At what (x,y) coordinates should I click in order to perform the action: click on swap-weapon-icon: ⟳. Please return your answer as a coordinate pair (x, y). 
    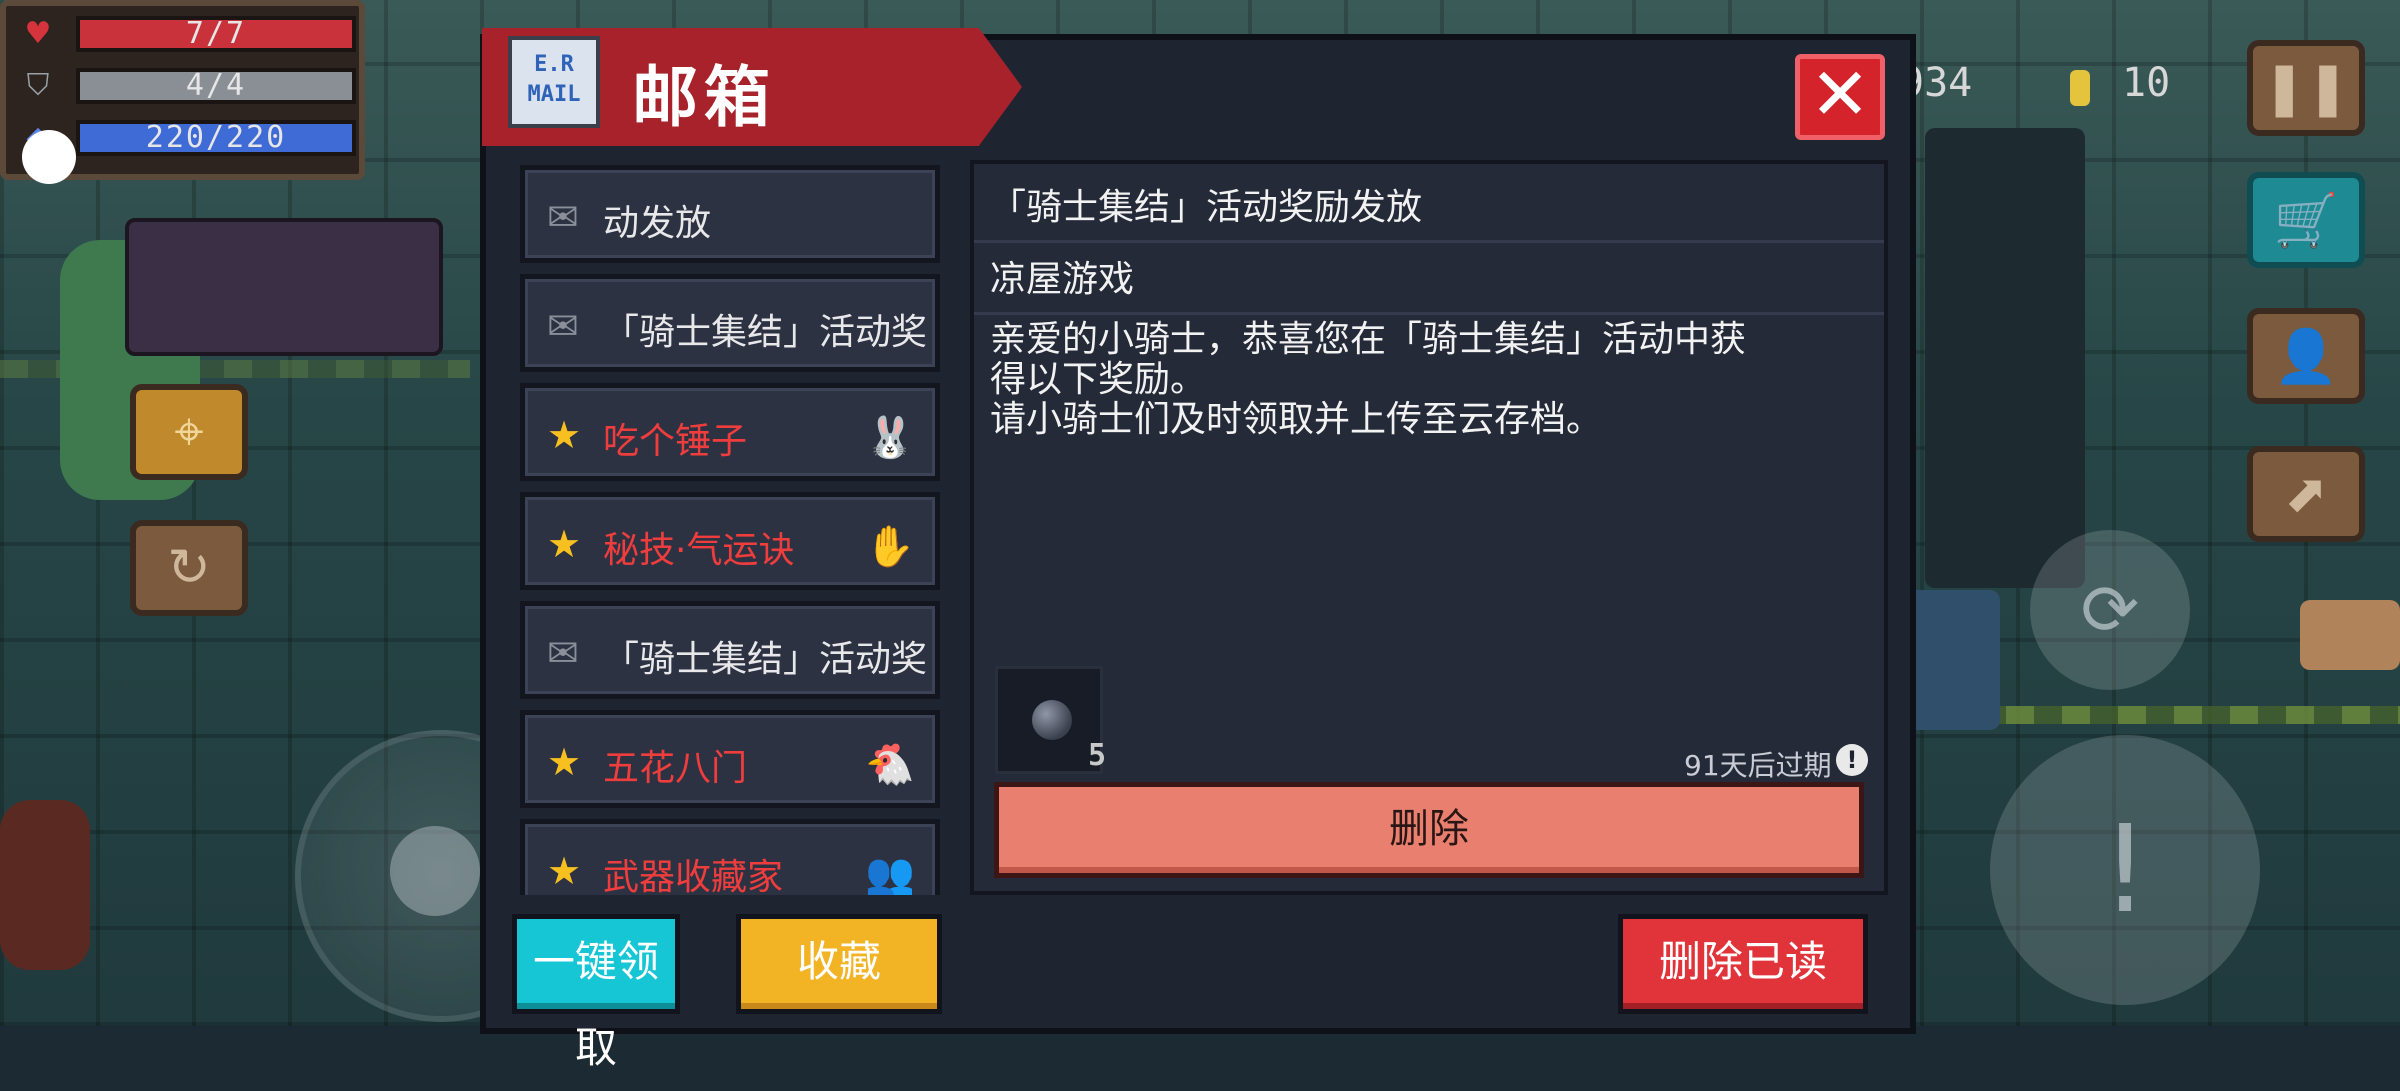
    Looking at the image, I should click on (2110, 610).